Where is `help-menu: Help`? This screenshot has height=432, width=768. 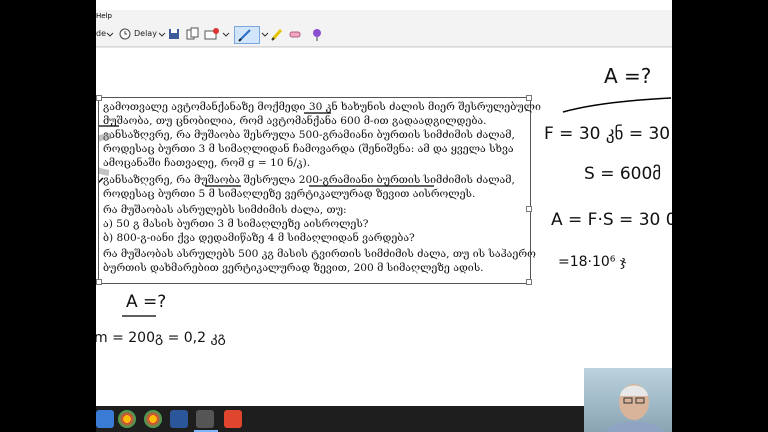
help-menu: Help is located at coordinates (104, 16).